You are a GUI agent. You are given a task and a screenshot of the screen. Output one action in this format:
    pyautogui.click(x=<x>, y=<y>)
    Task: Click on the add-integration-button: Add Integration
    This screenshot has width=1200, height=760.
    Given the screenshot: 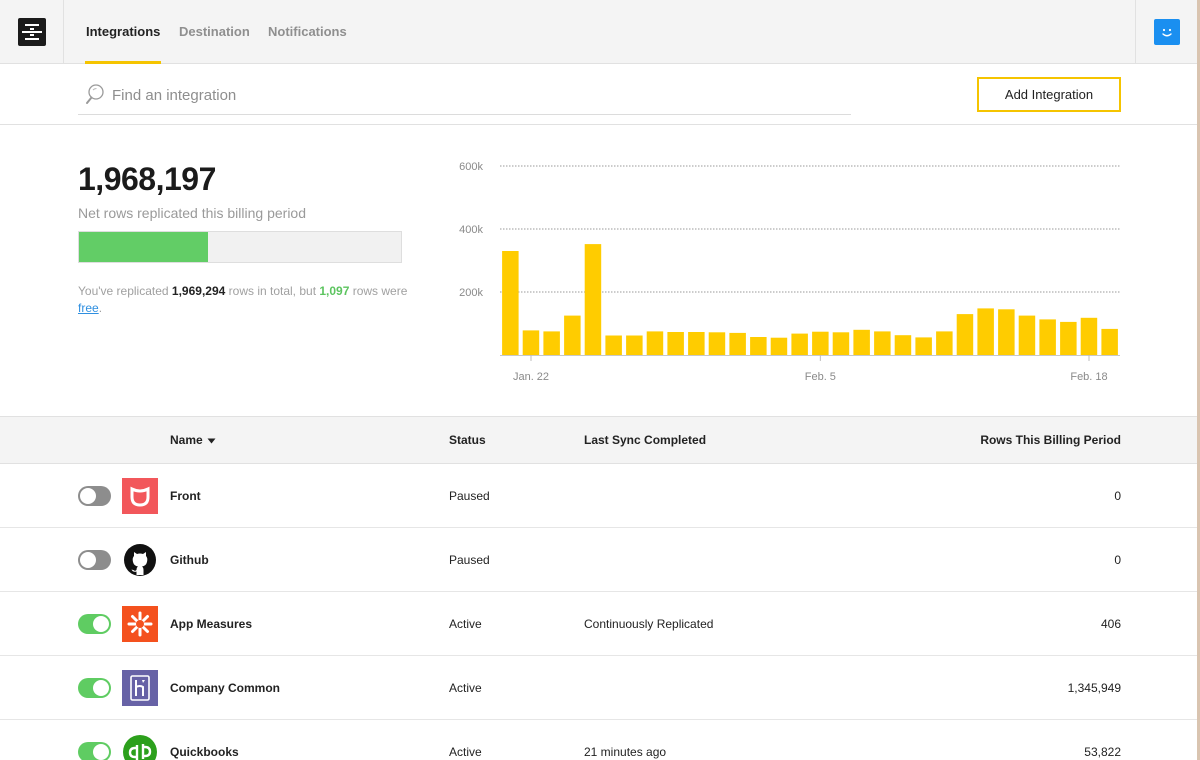 What is the action you would take?
    pyautogui.click(x=1049, y=94)
    